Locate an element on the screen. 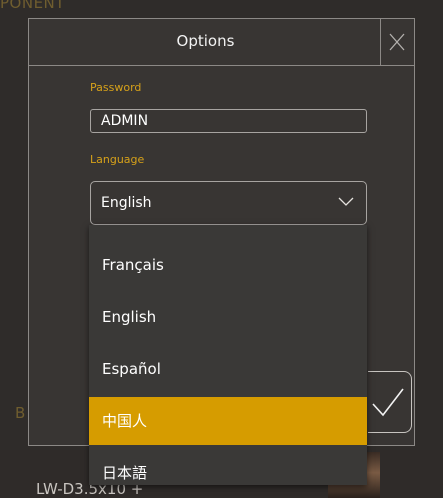 This screenshot has height=498, width=443. password-field: ADMIN is located at coordinates (228, 121).